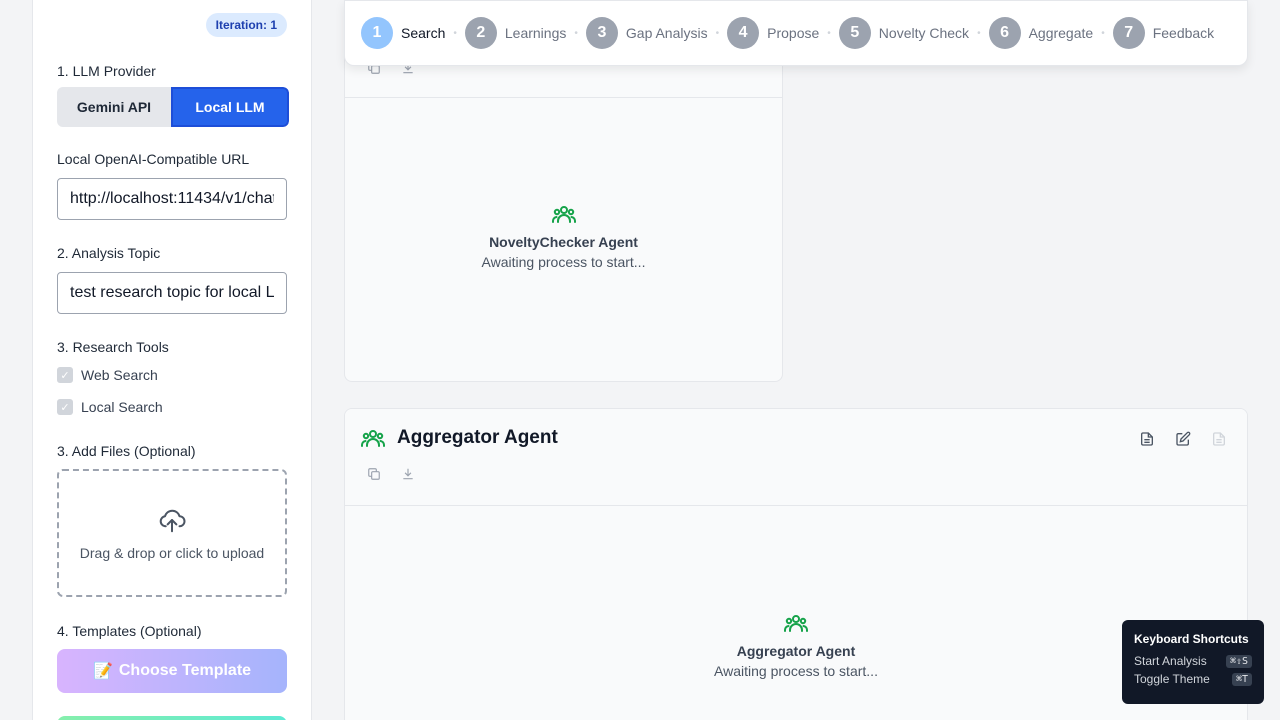  Describe the element at coordinates (563, 242) in the screenshot. I see `agent-name: NoveltyChecker Agent` at that location.